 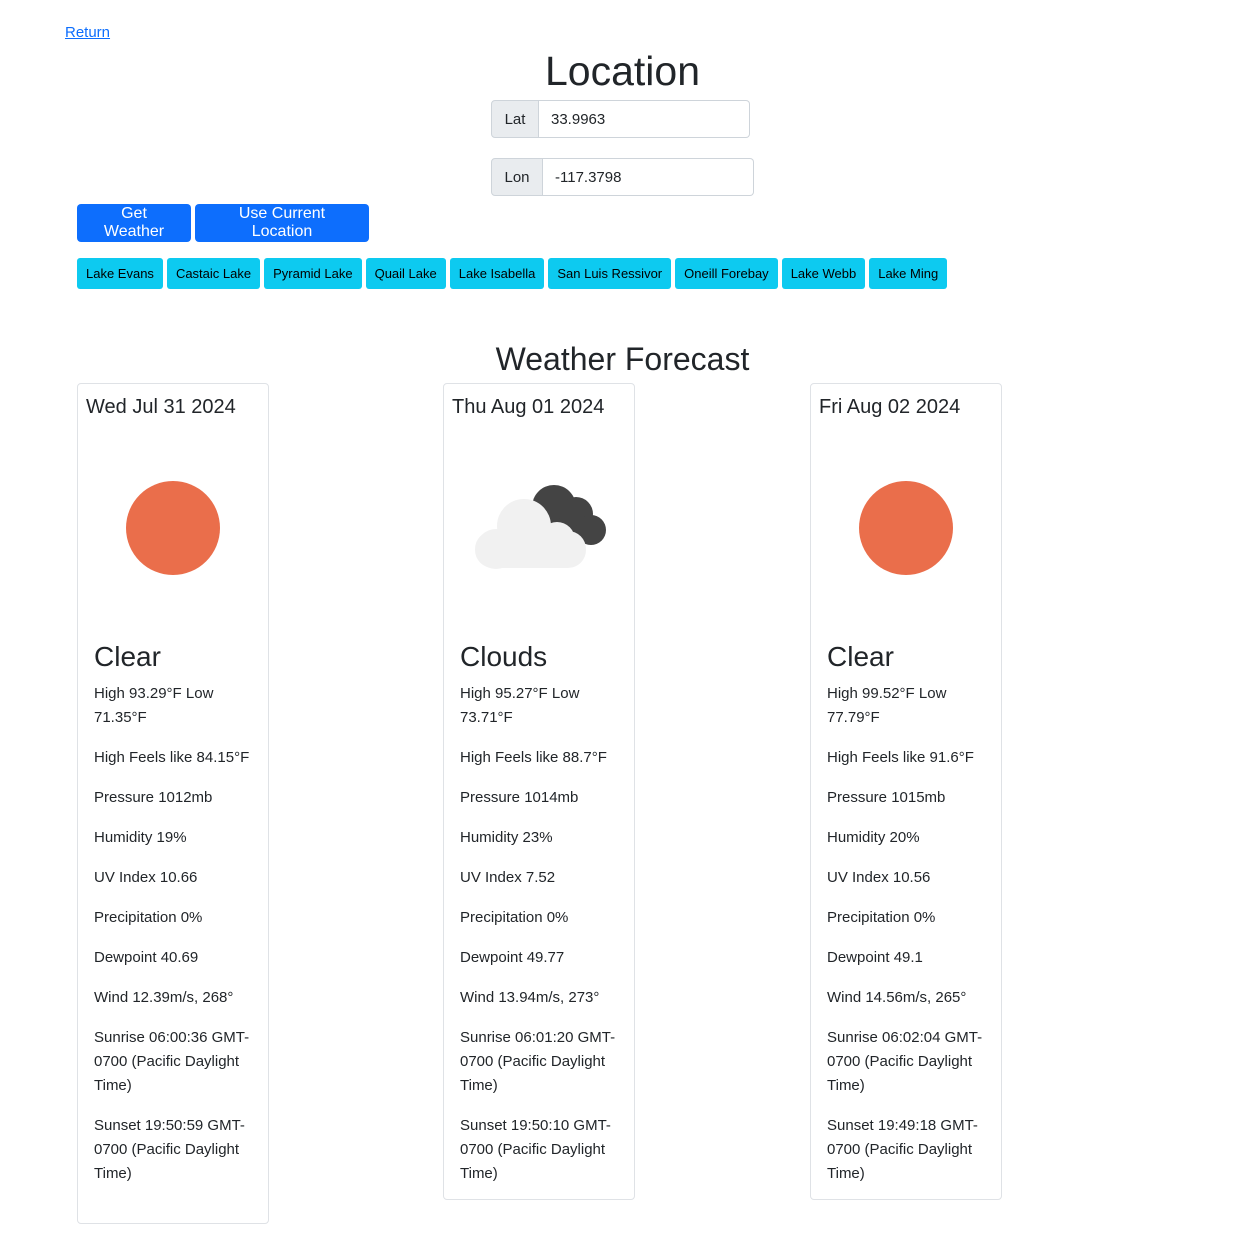 What do you see at coordinates (890, 407) in the screenshot?
I see `forecast-date: Fri Aug 02 2024` at bounding box center [890, 407].